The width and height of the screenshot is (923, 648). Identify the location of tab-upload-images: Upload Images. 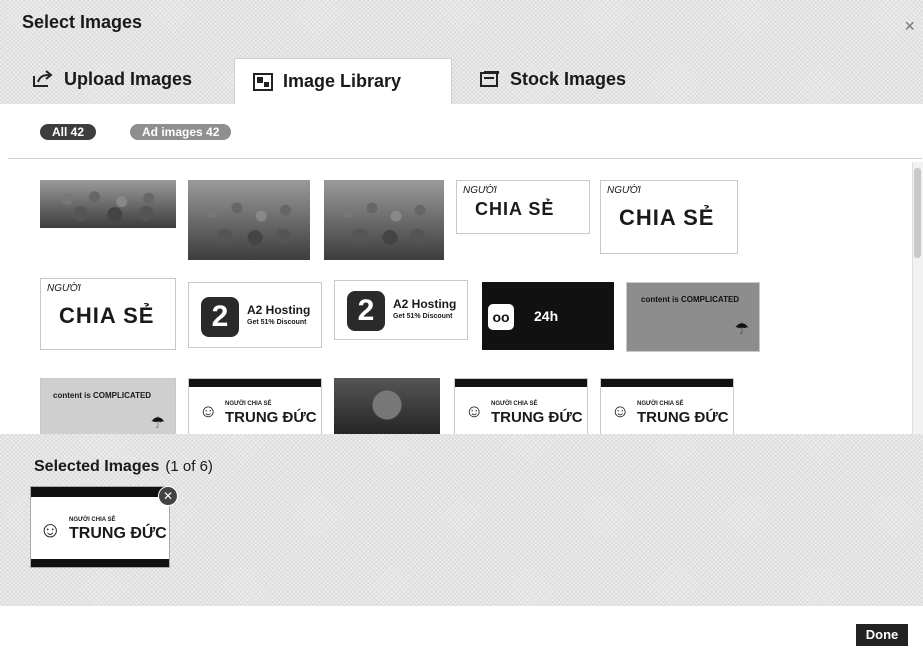
(123, 79).